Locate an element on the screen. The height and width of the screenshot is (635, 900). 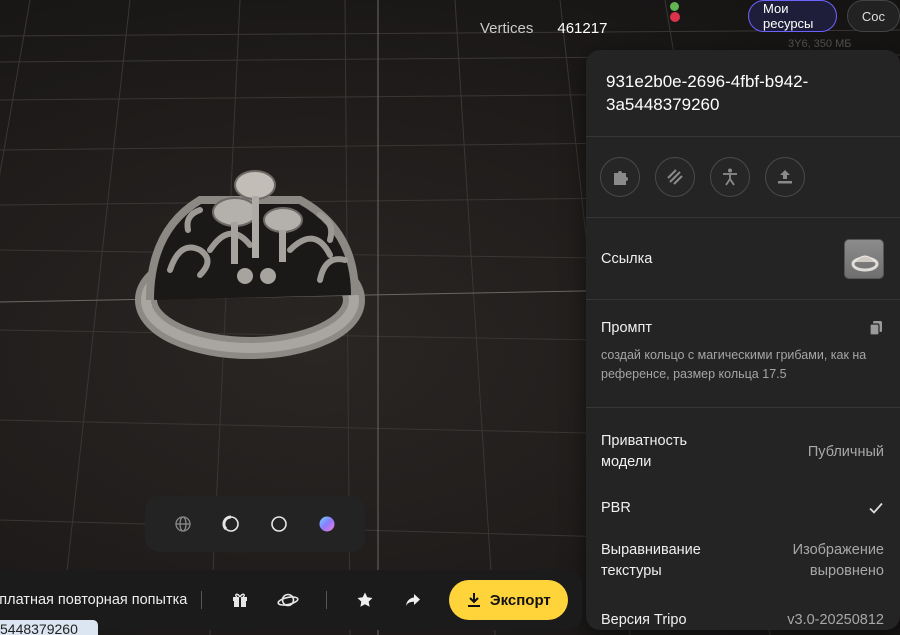
my-resources-button: Мои ресурсы is located at coordinates (792, 16).